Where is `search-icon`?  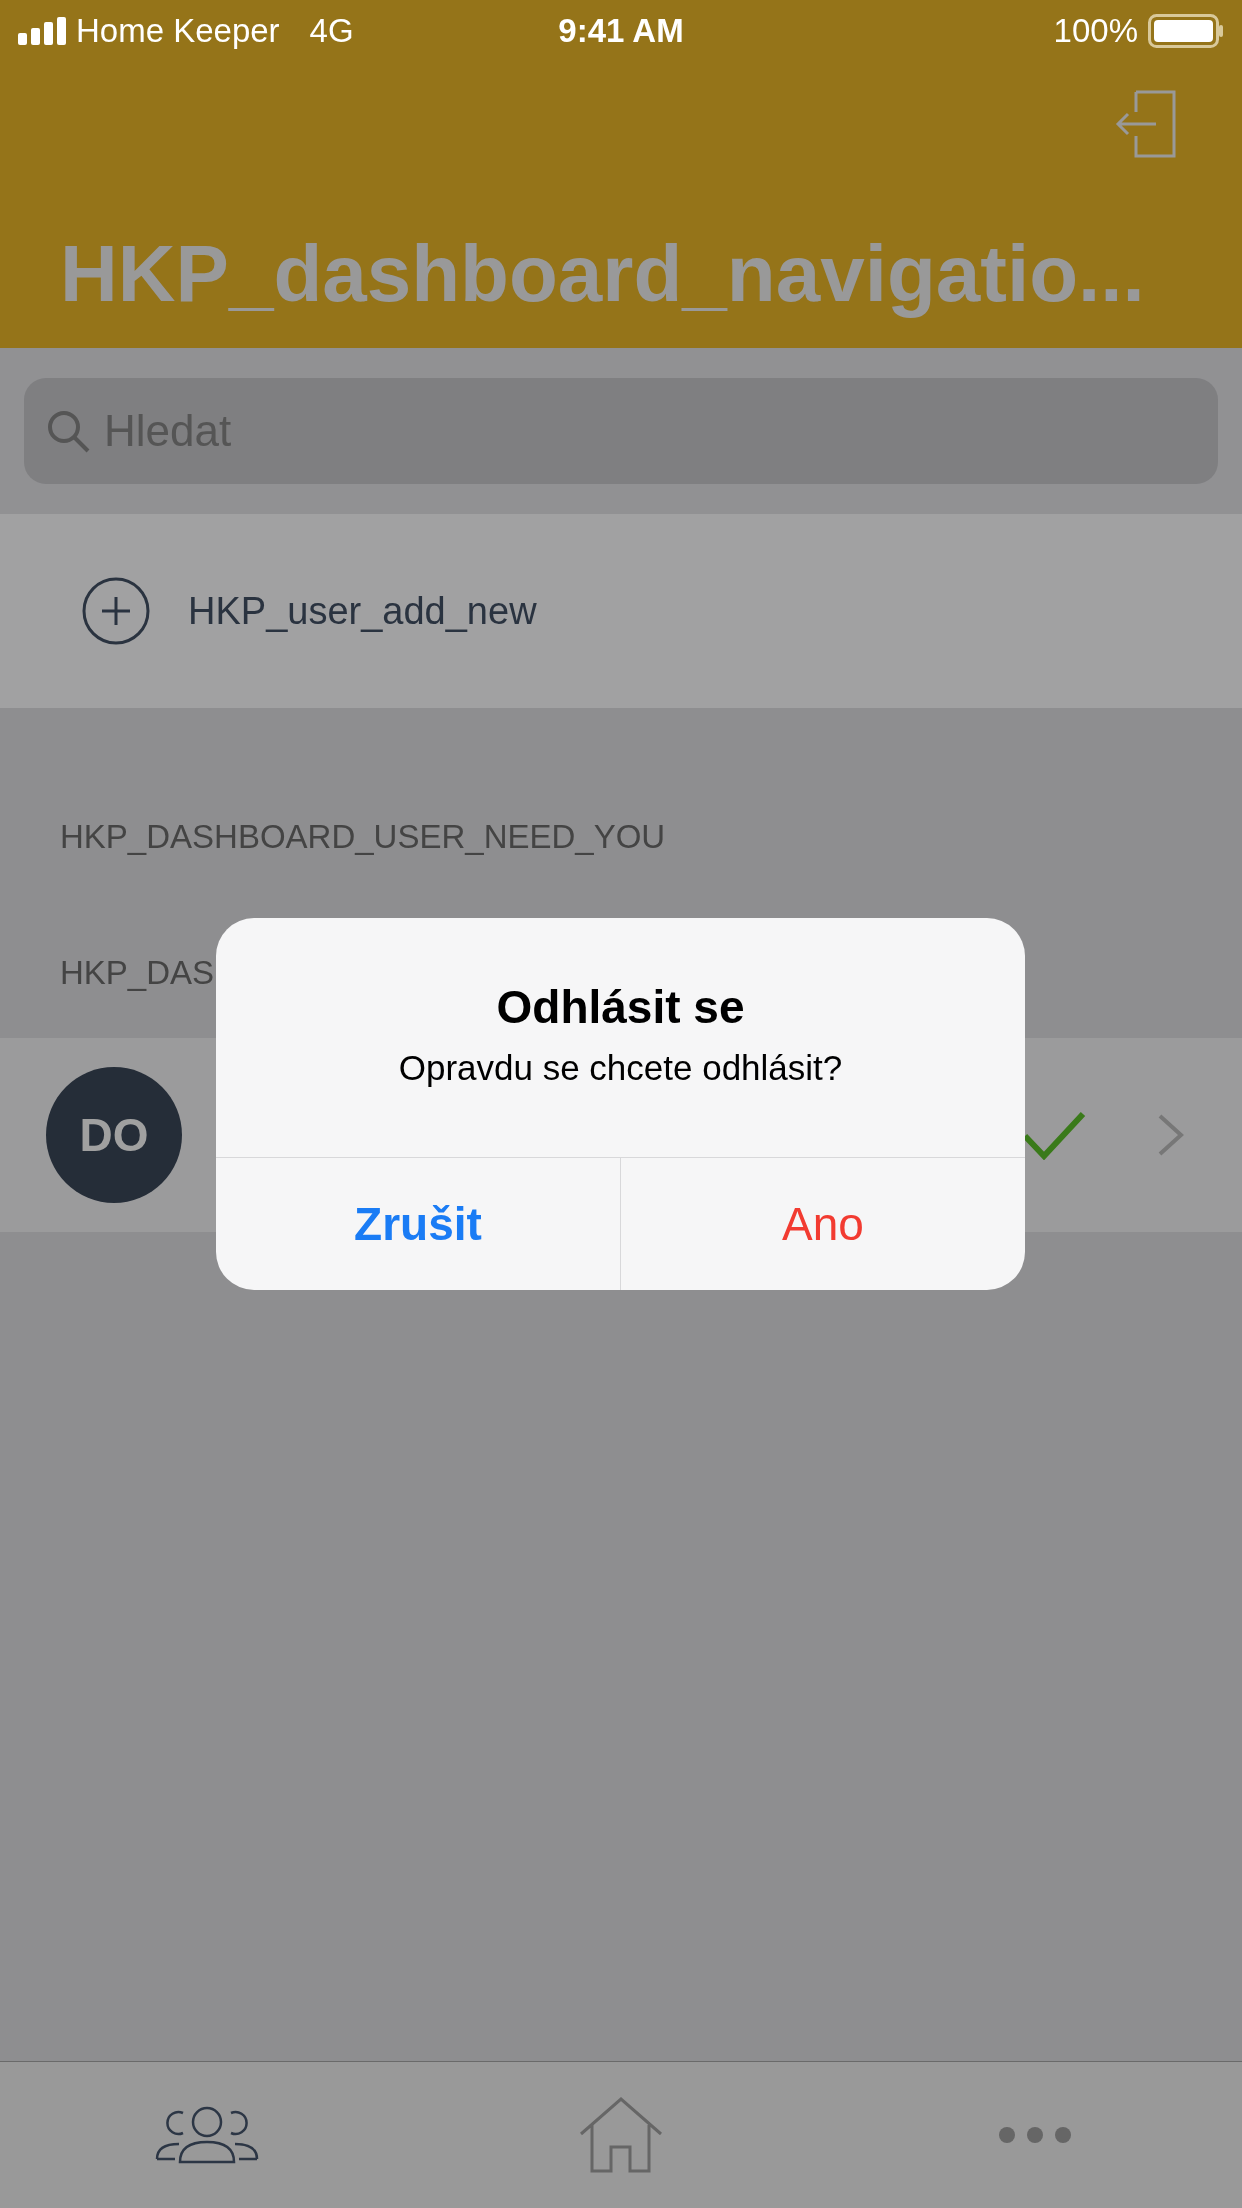 search-icon is located at coordinates (68, 431).